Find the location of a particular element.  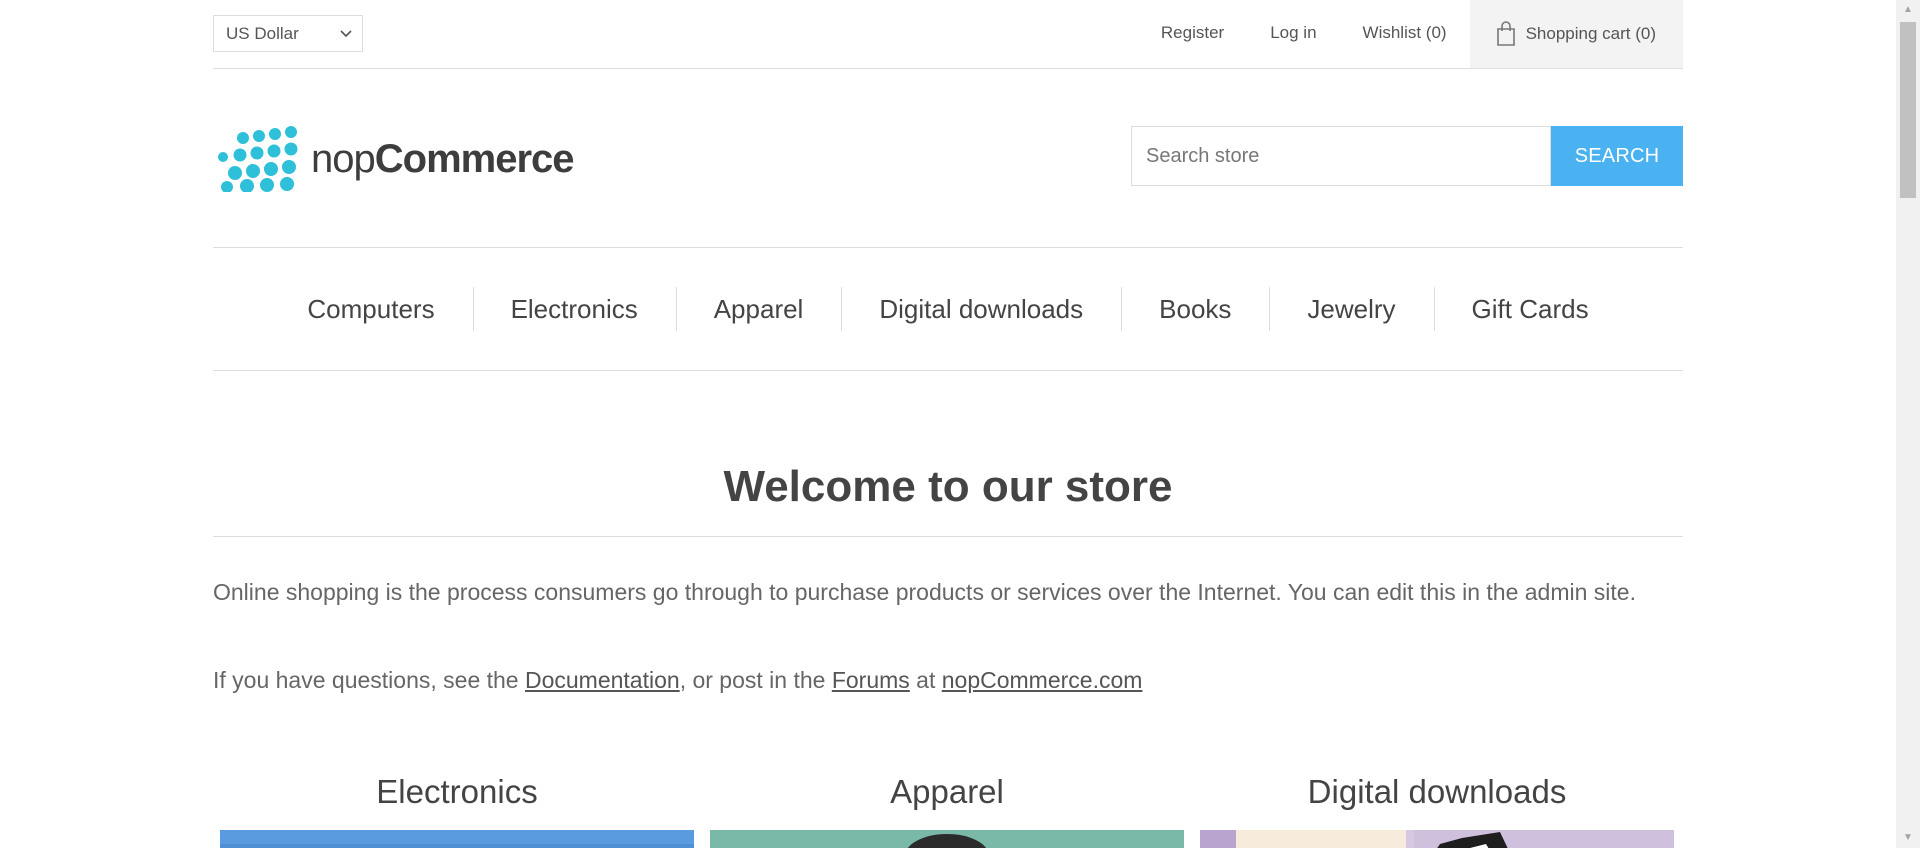

scroll-up-arrow-icon: ▲ is located at coordinates (1908, 10).